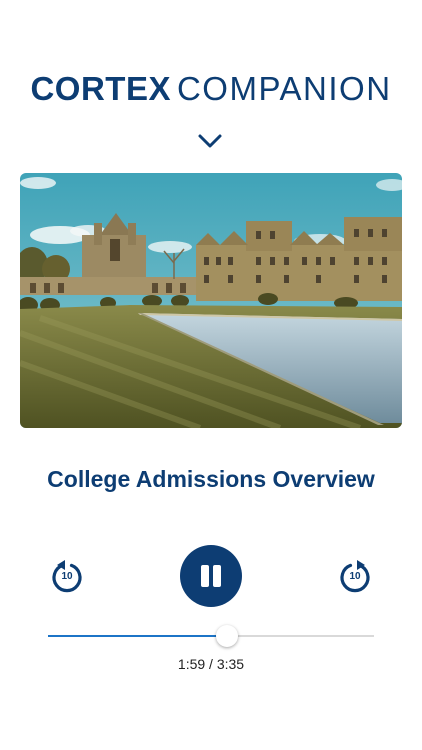  I want to click on forward-10-button: 10, so click(355, 575).